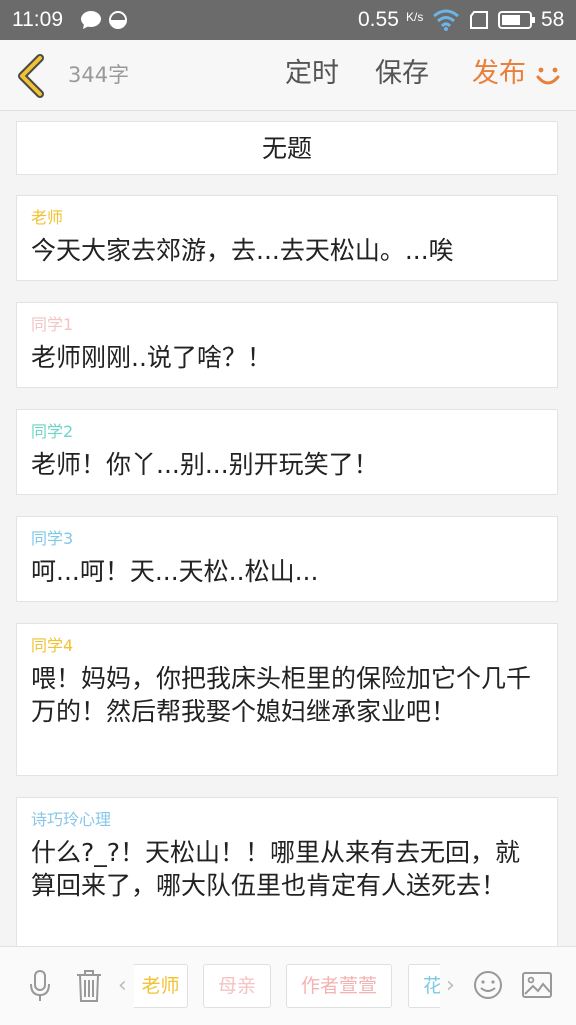  What do you see at coordinates (424, 986) in the screenshot?
I see `role-chip-flower: 花` at bounding box center [424, 986].